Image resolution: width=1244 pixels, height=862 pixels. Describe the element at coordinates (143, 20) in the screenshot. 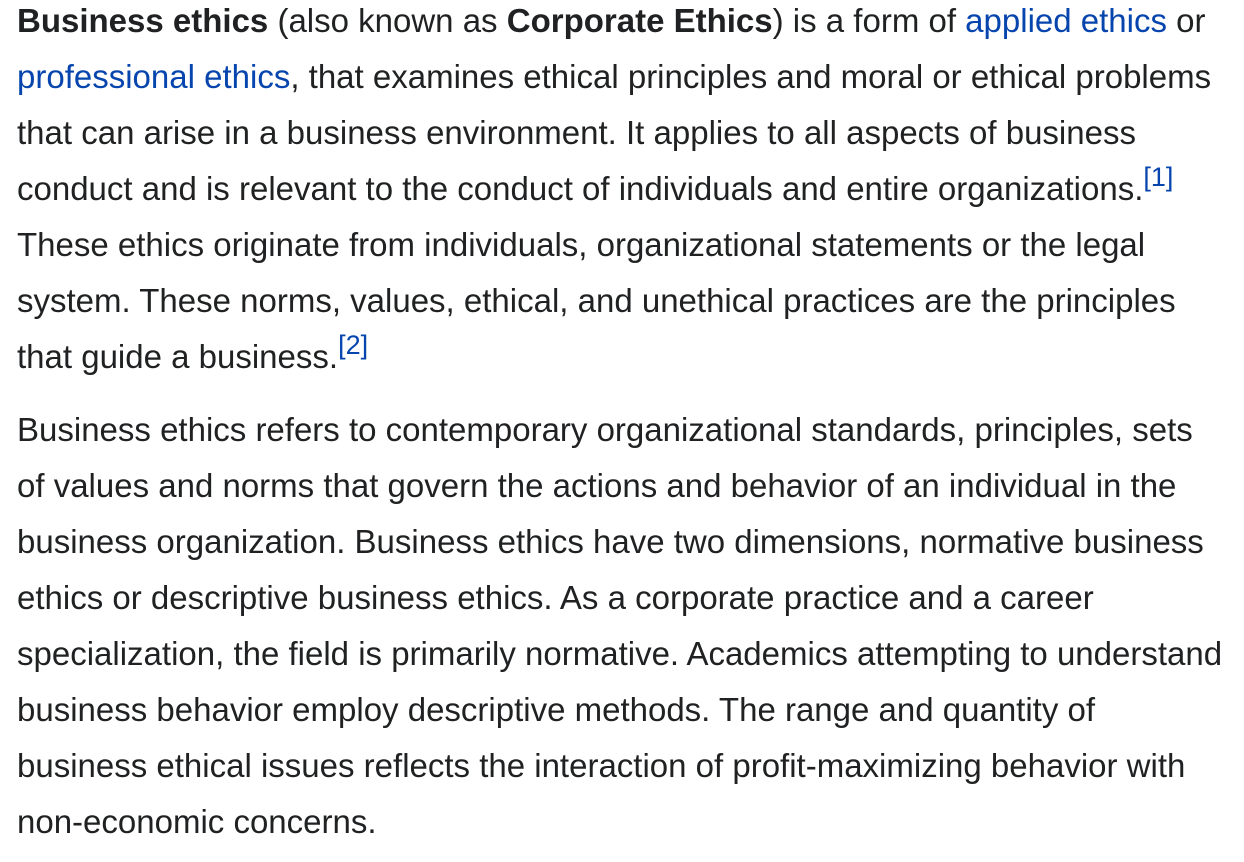

I see `term-business-ethics: Business ethics` at that location.